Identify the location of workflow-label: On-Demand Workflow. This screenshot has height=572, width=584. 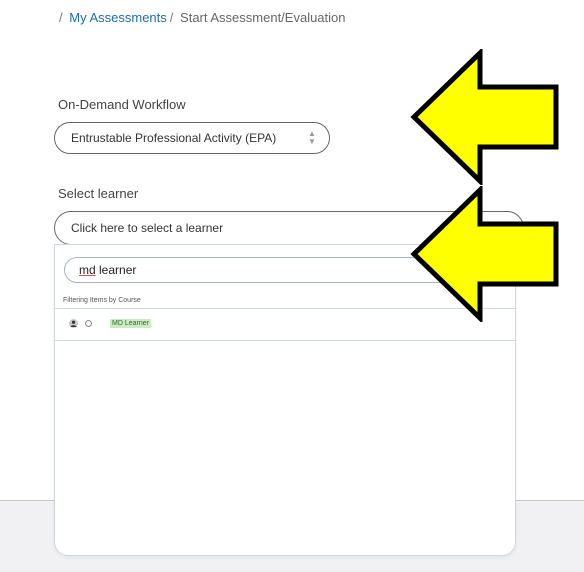
(122, 104).